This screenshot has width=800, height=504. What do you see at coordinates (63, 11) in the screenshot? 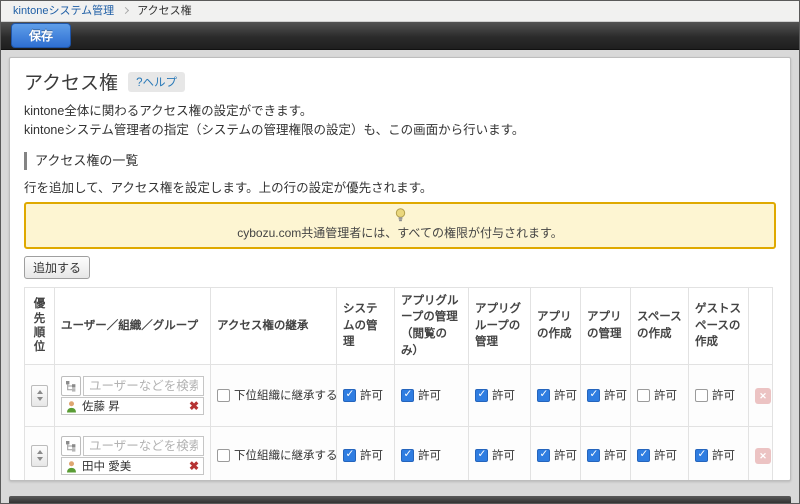
I see `breadcrumb-link-system-admin: kintoneシステム管理` at bounding box center [63, 11].